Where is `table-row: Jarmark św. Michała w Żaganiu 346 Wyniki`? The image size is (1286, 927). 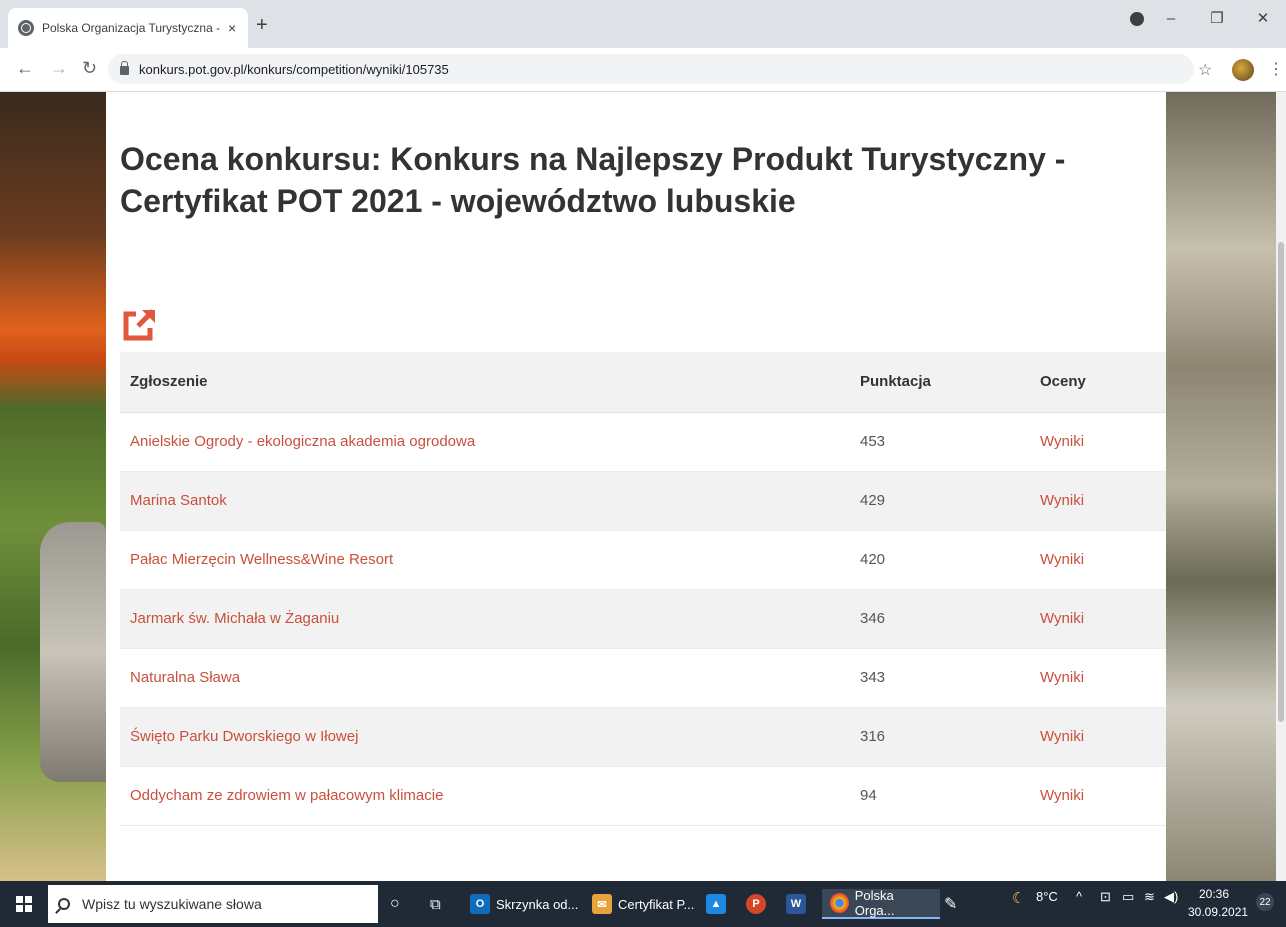
table-row: Jarmark św. Michała w Żaganiu 346 Wyniki is located at coordinates (643, 619).